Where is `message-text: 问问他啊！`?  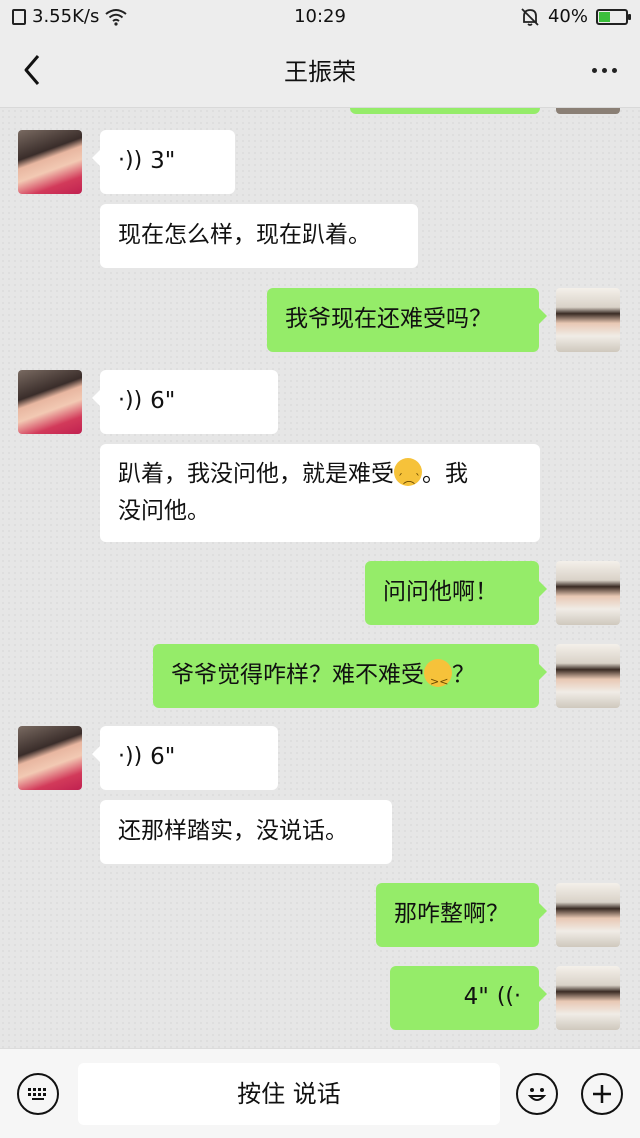
message-text: 问问他啊！ is located at coordinates (440, 592).